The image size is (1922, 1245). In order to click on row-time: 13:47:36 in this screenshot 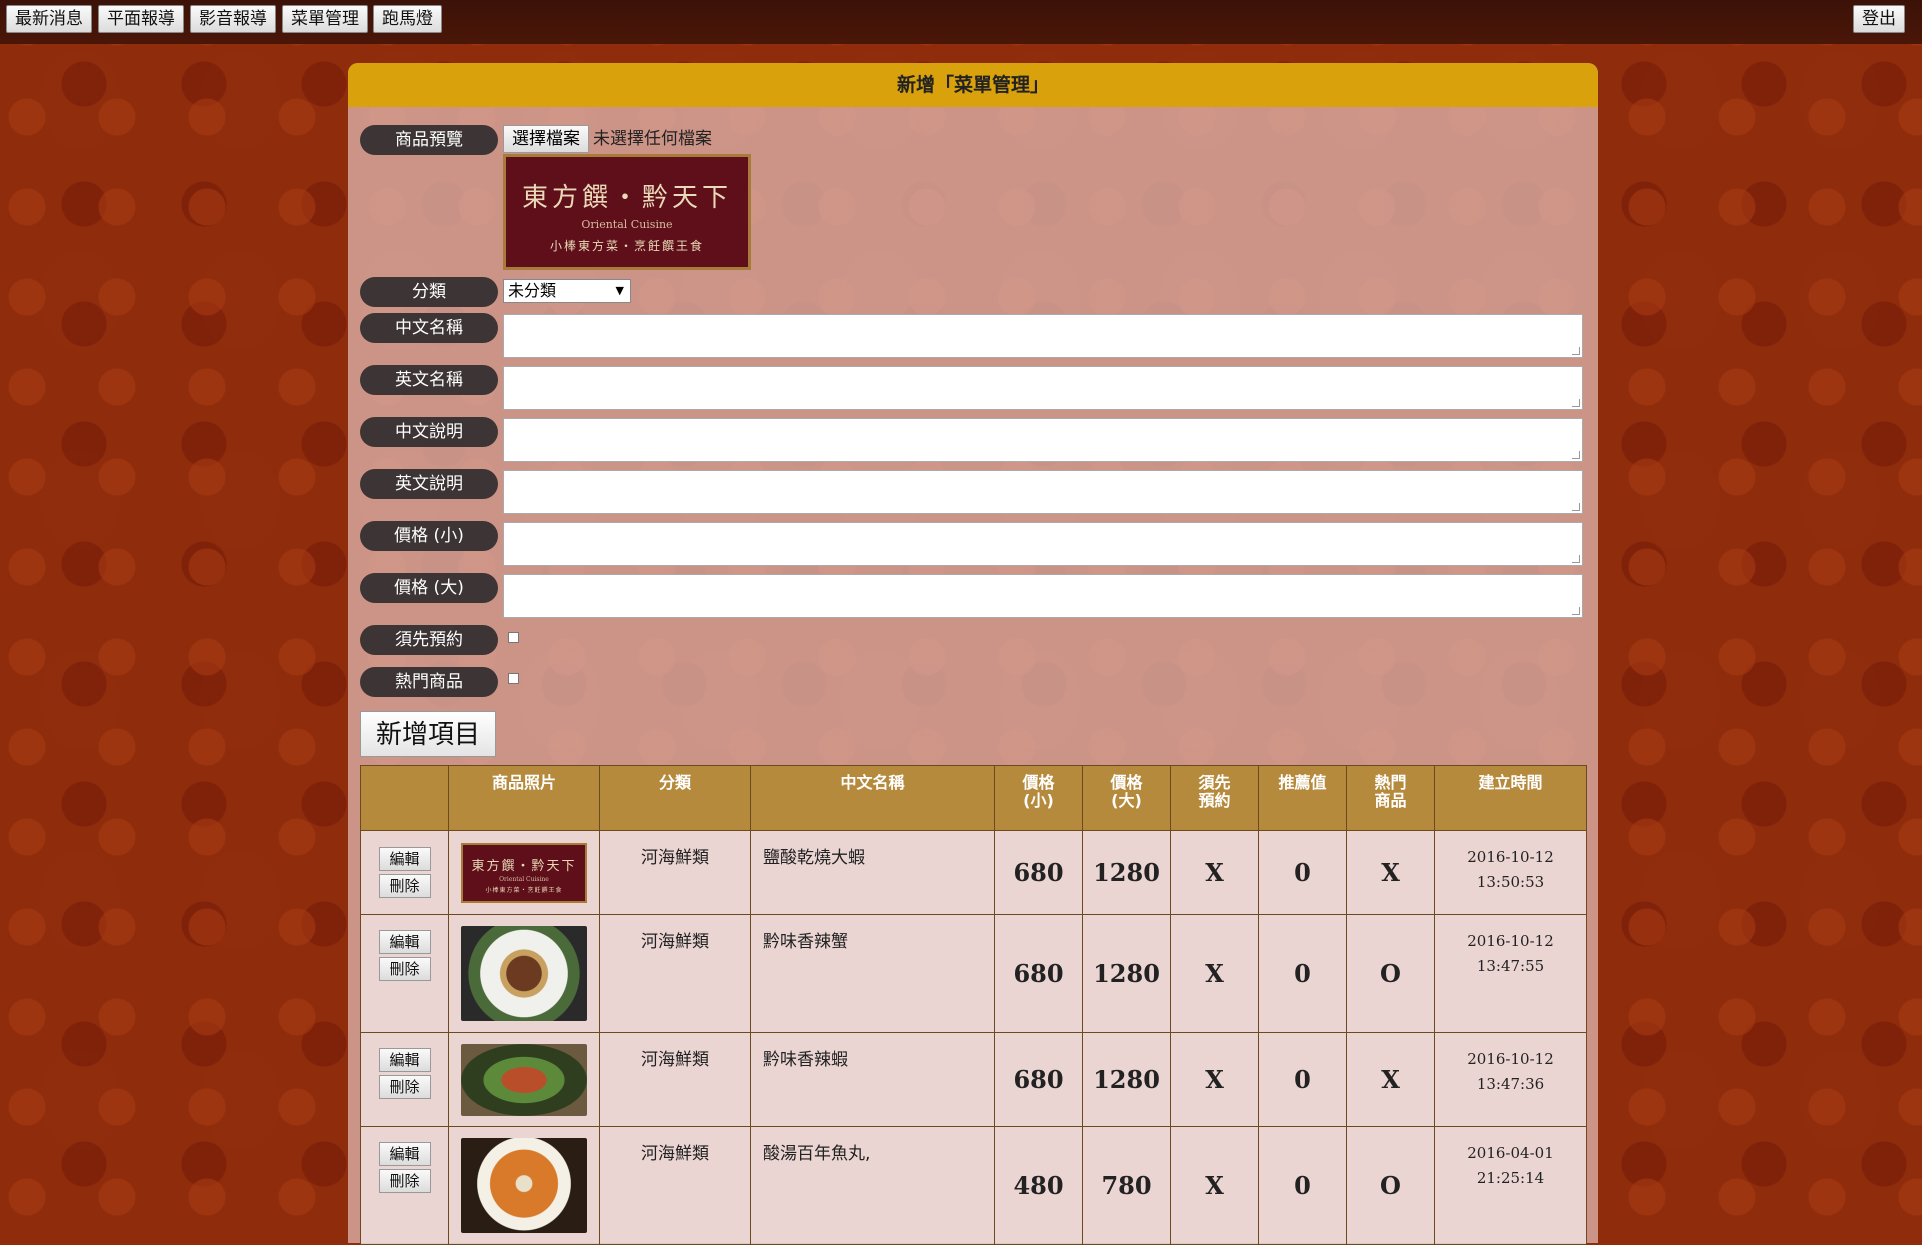, I will do `click(1510, 1084)`.